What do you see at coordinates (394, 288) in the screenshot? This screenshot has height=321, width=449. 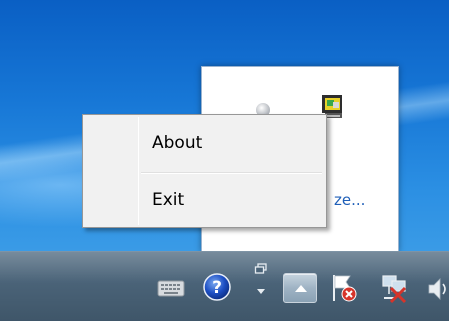 I see `network-icon` at bounding box center [394, 288].